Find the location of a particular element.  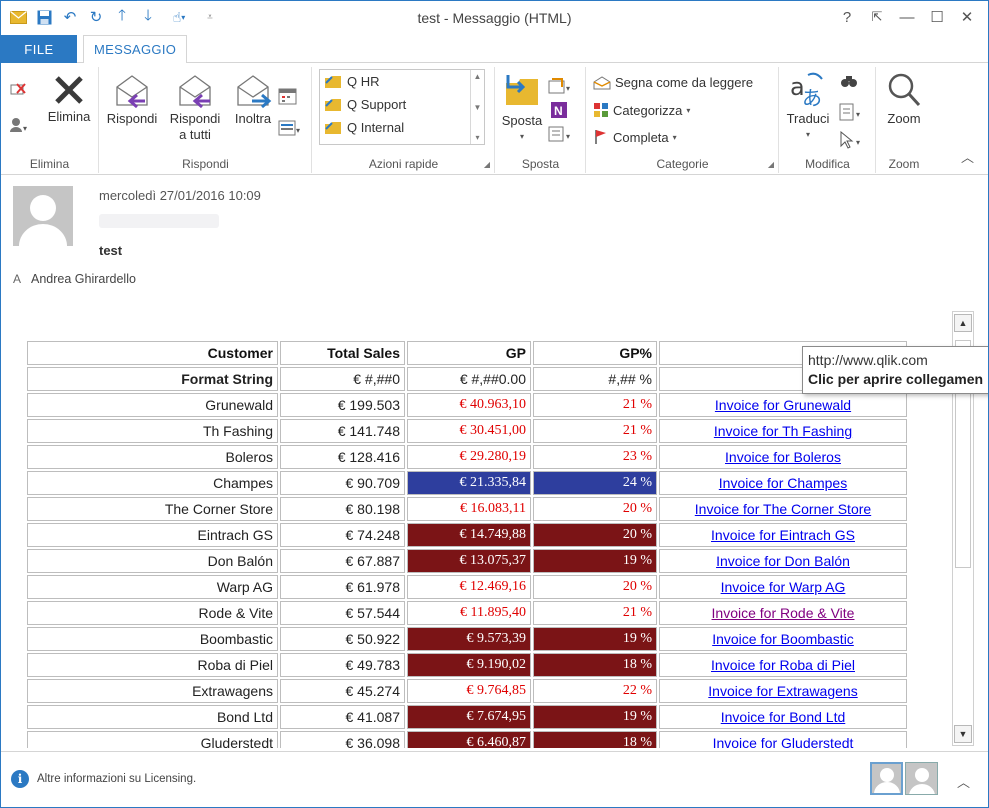

translate-button: aあ Traduci ▾ is located at coordinates (808, 107).